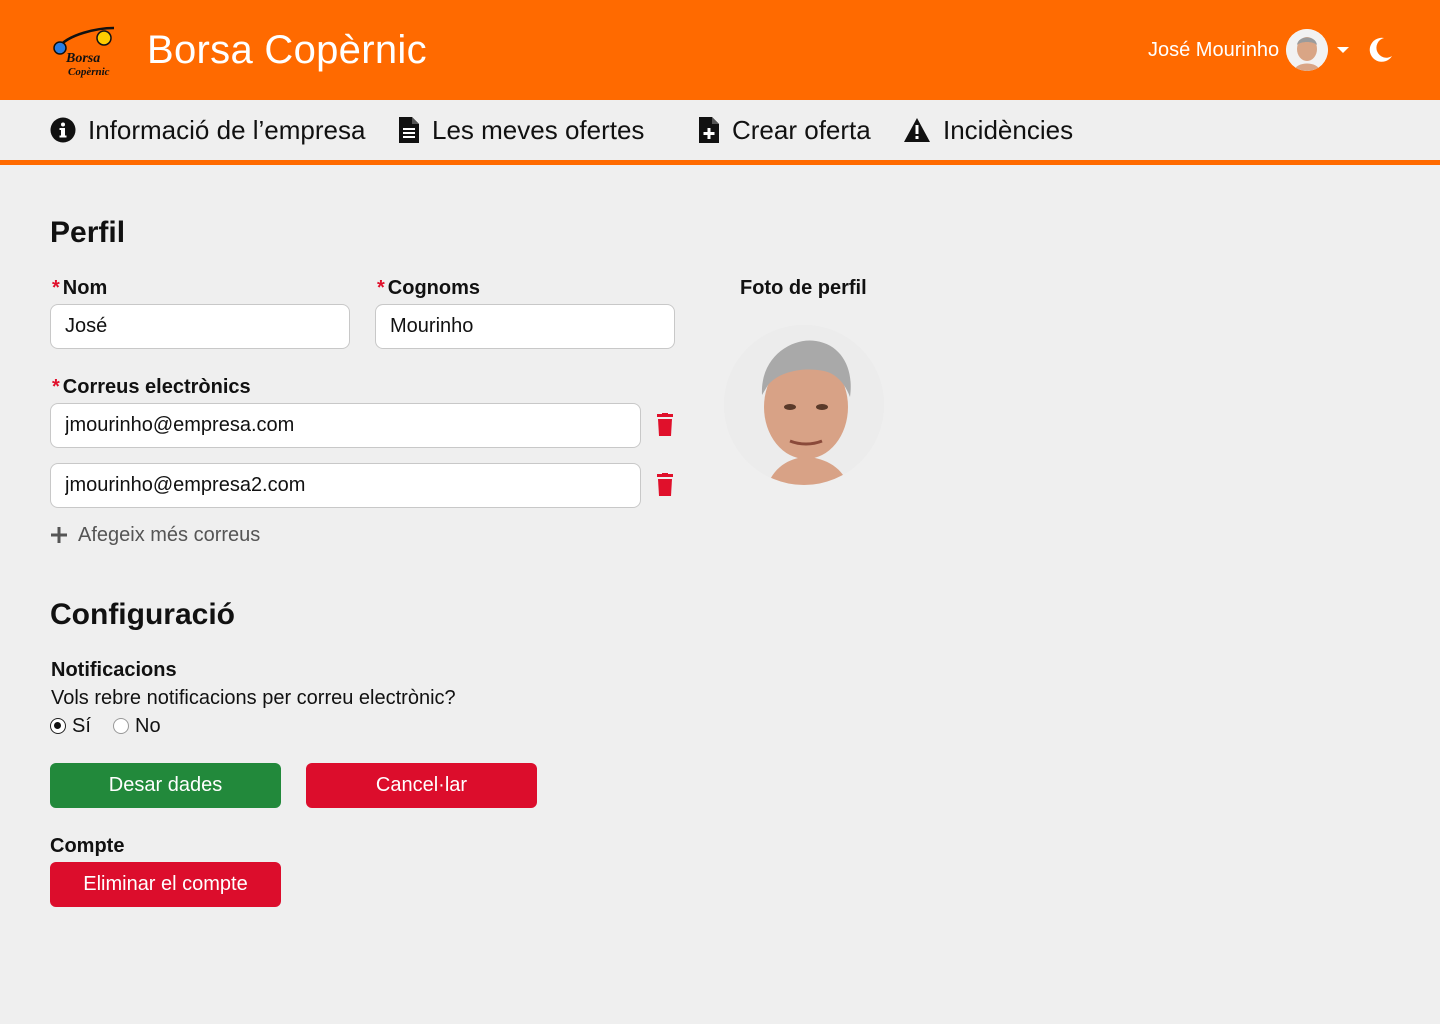  What do you see at coordinates (409, 130) in the screenshot?
I see `document-icon` at bounding box center [409, 130].